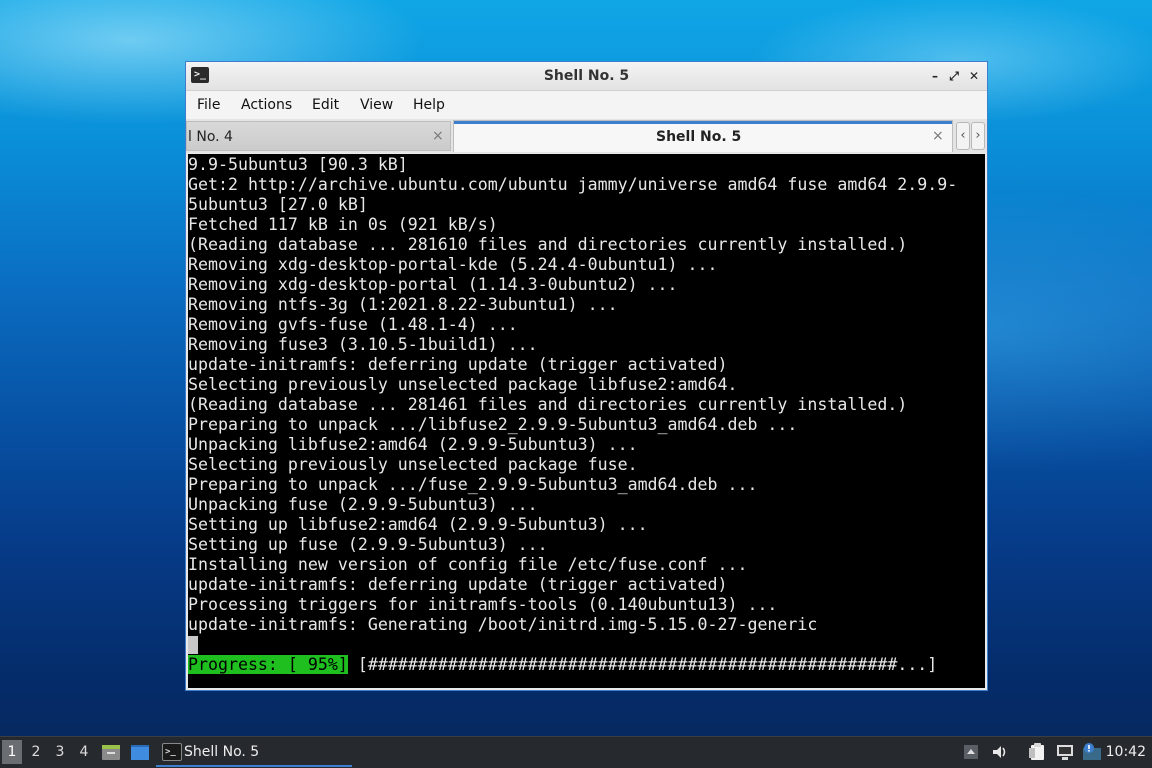  I want to click on tab-label: Shell No. 5, so click(699, 137).